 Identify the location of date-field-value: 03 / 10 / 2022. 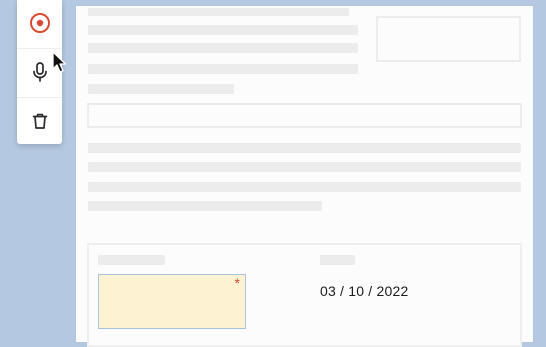
(364, 291).